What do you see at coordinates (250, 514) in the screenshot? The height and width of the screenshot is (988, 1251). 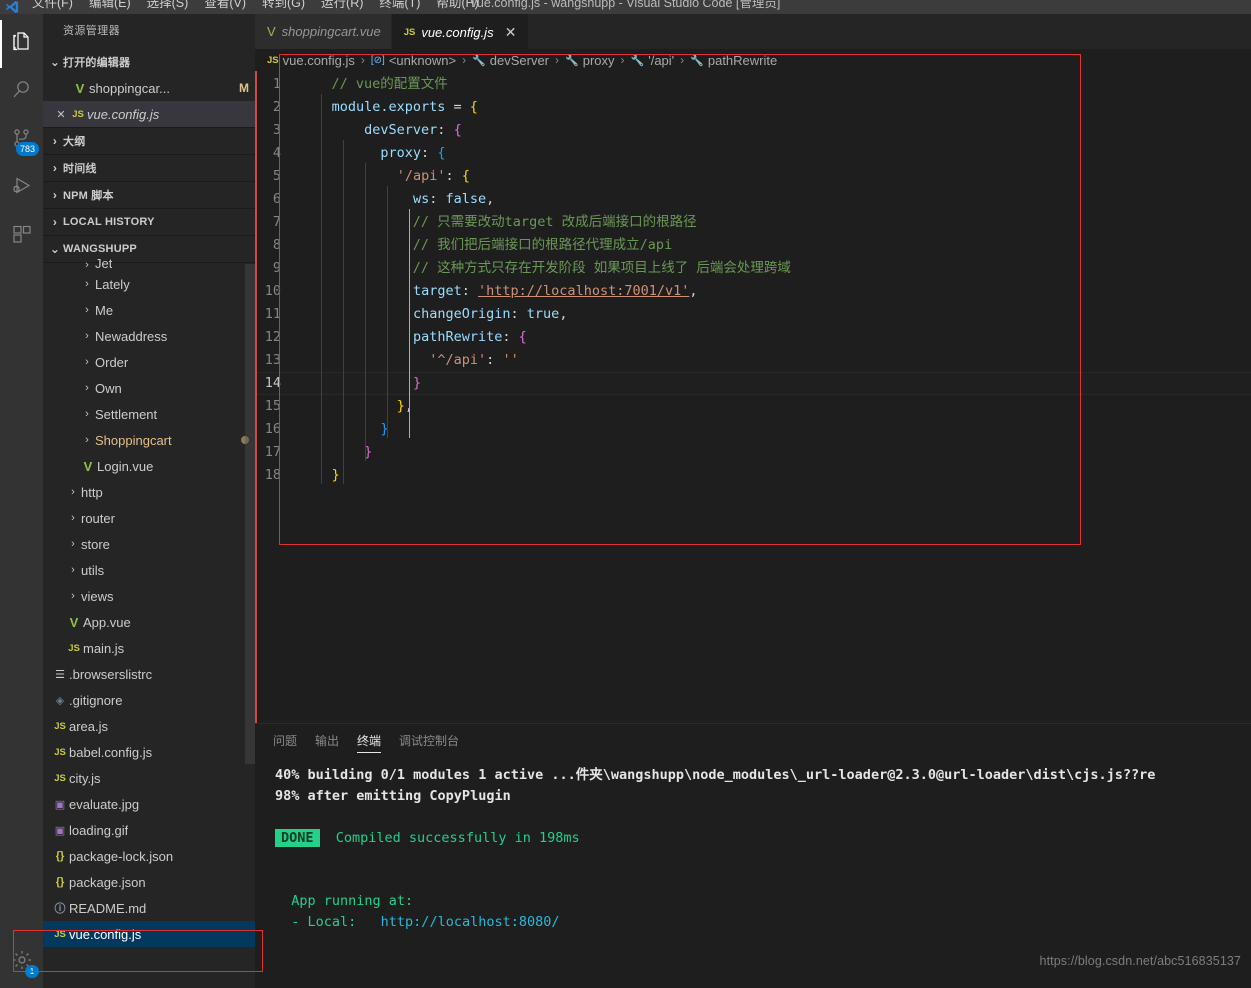 I see `sidebar-scrollbar` at bounding box center [250, 514].